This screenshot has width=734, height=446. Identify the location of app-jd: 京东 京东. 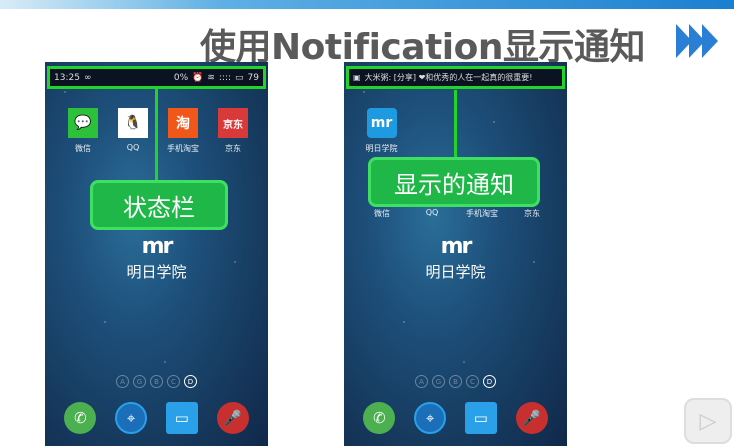
(233, 131).